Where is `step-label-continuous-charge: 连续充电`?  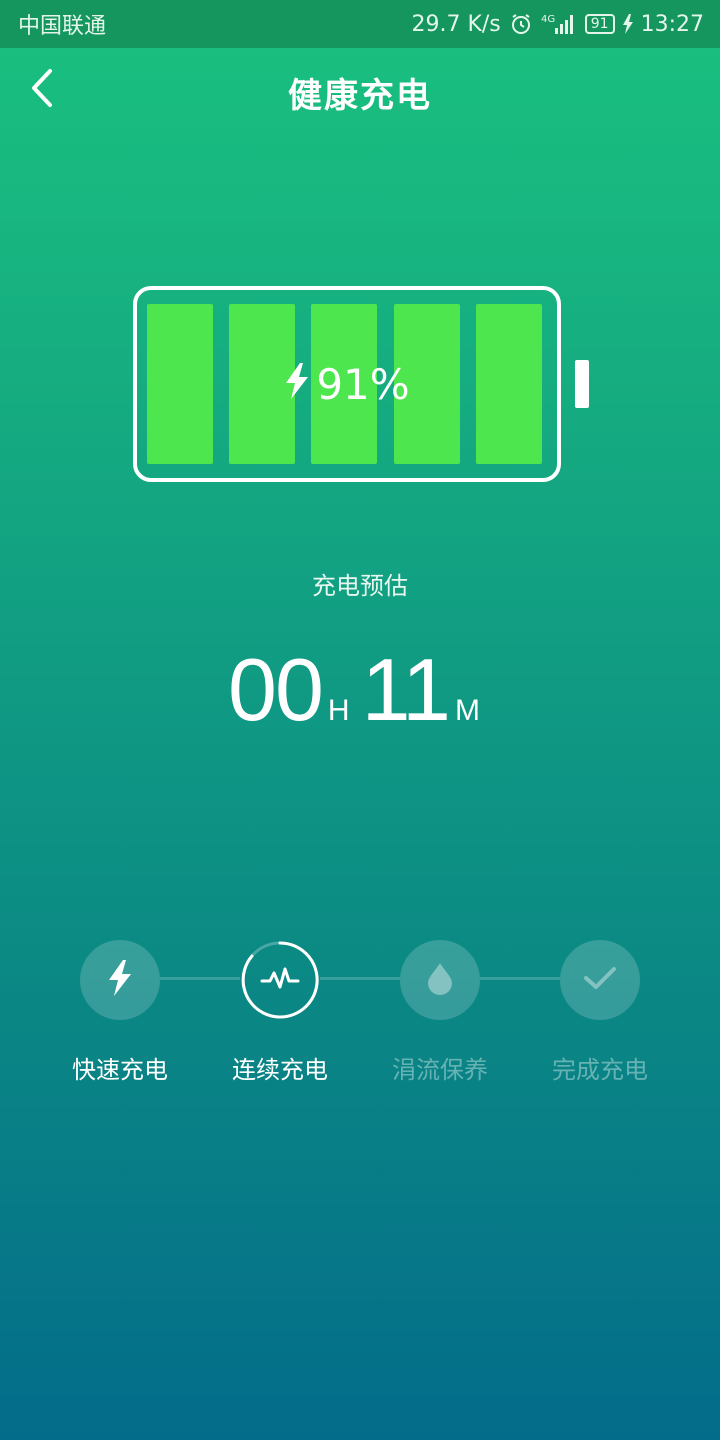
step-label-continuous-charge: 连续充电 is located at coordinates (280, 1070).